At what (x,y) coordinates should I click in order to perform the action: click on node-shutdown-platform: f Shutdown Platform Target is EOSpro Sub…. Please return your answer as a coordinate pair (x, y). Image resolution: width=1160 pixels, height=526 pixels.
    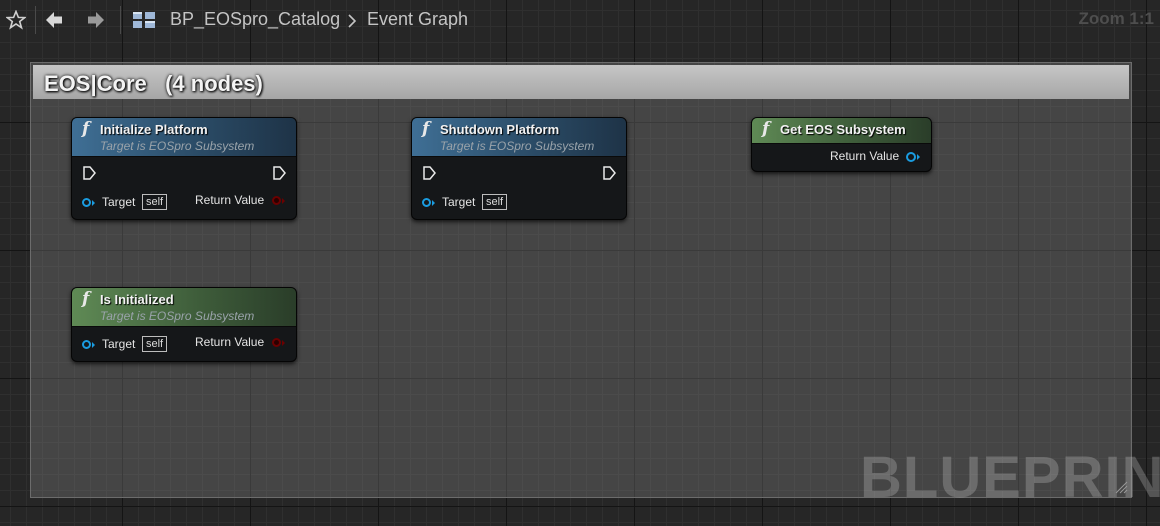
    Looking at the image, I should click on (519, 168).